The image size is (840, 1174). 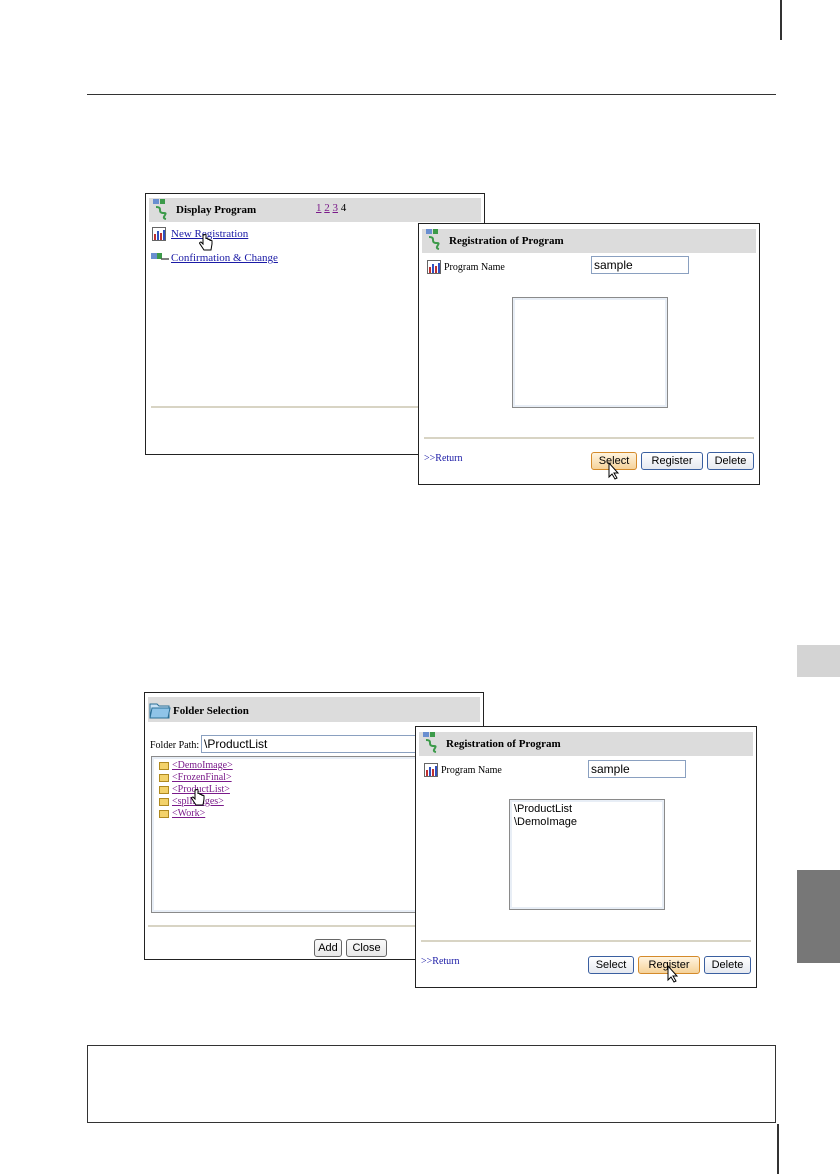 What do you see at coordinates (727, 965) in the screenshot?
I see `delete-button-2: Delete` at bounding box center [727, 965].